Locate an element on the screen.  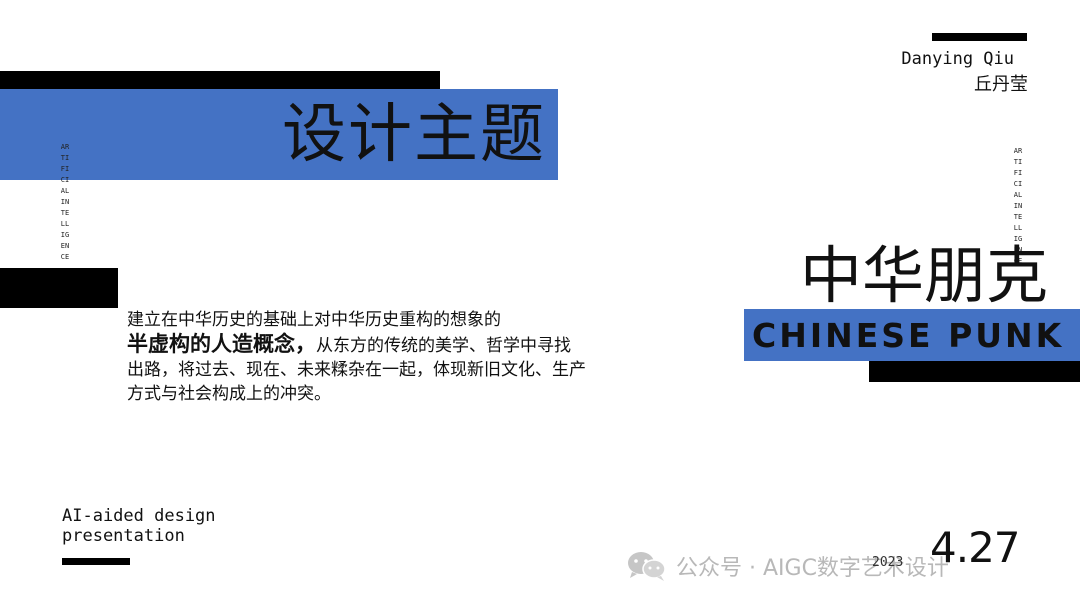
top-black-bar is located at coordinates (220, 80).